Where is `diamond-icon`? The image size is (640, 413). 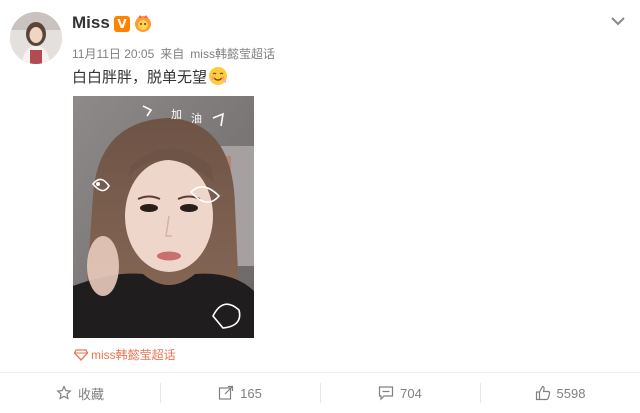
diamond-icon is located at coordinates (81, 355).